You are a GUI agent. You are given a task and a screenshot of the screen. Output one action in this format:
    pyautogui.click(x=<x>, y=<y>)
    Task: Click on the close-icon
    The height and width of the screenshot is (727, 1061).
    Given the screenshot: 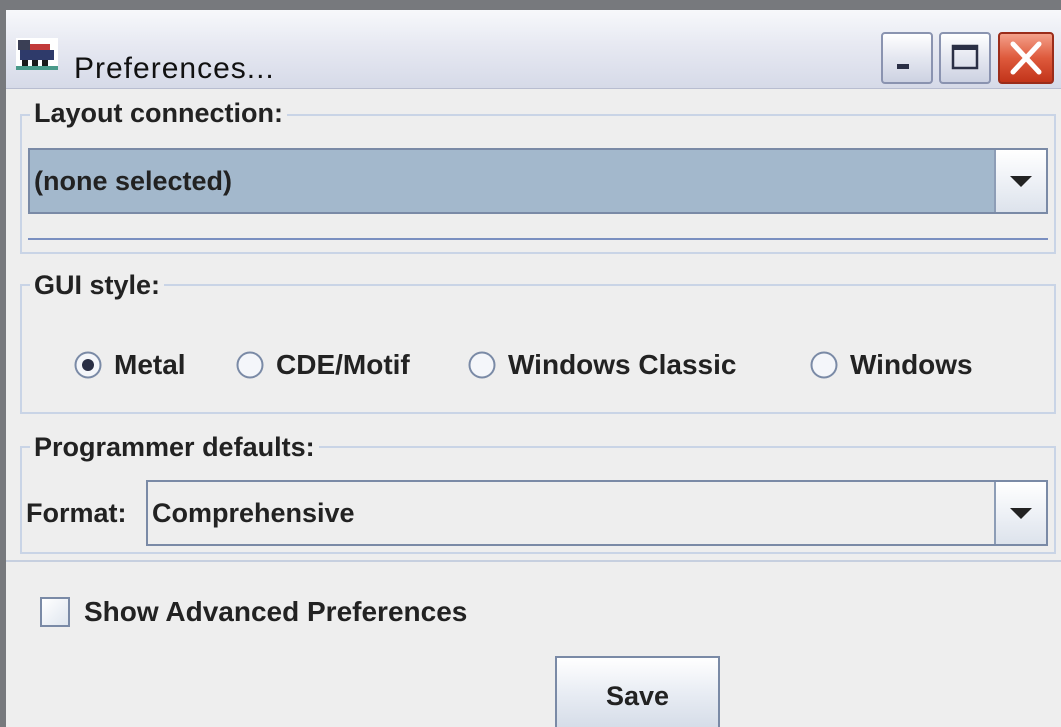 What is the action you would take?
    pyautogui.click(x=1026, y=58)
    